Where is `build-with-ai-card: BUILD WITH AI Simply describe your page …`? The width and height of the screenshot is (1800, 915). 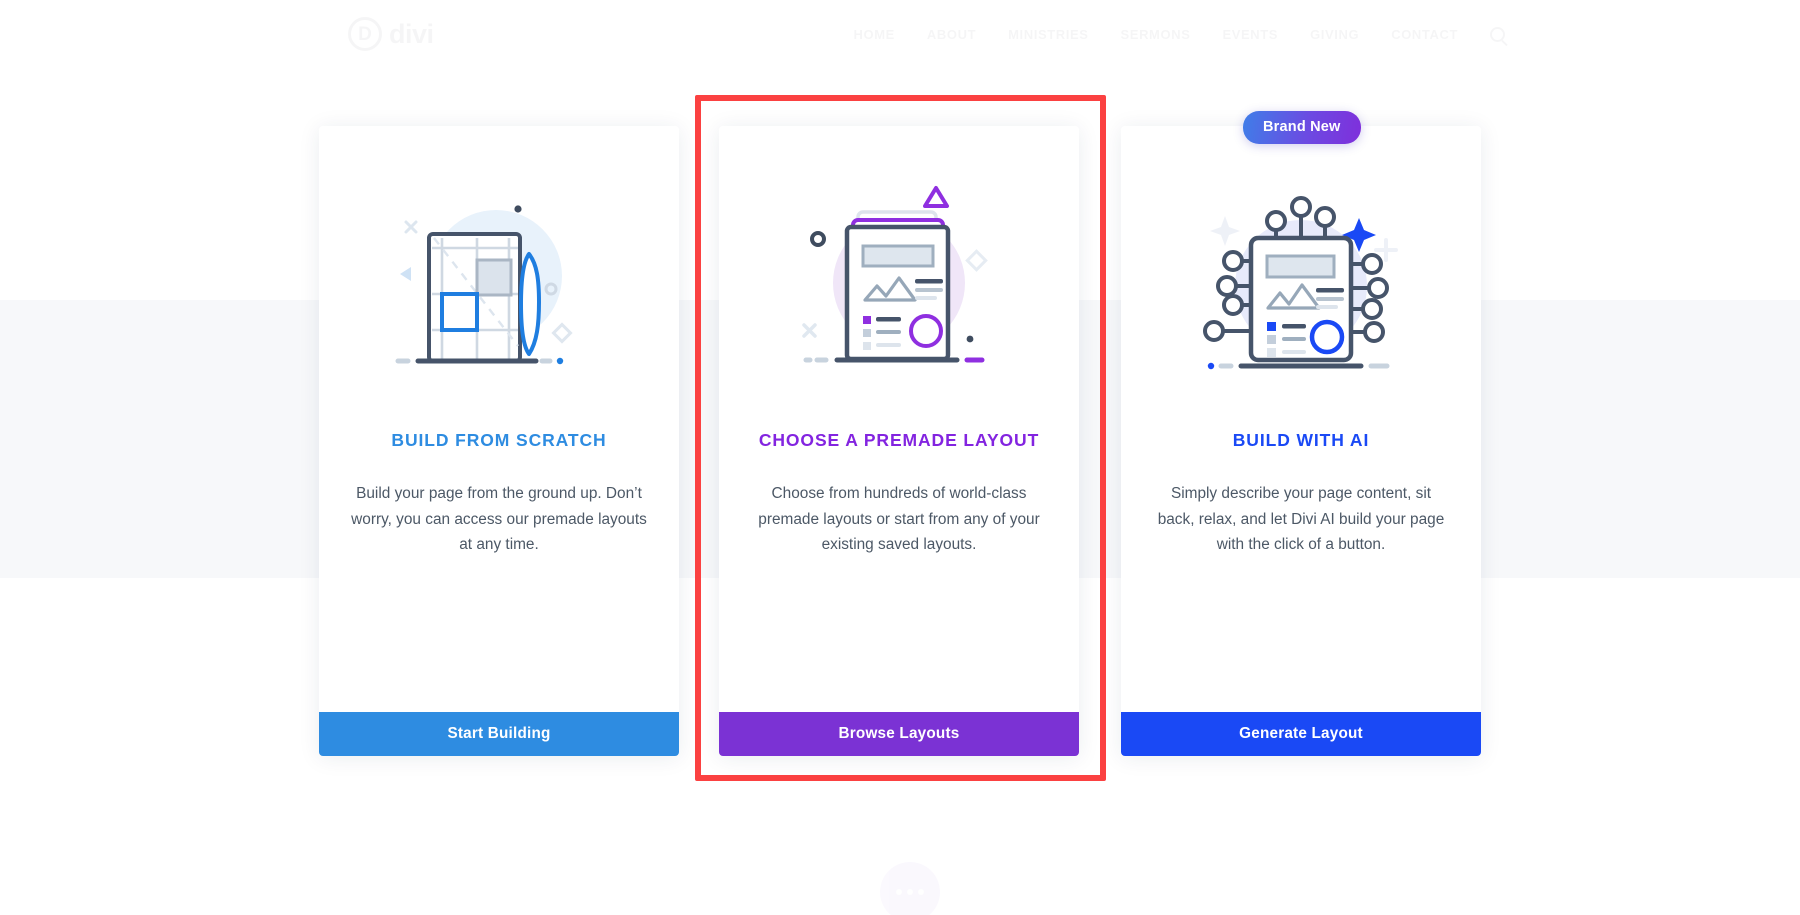
build-with-ai-card: BUILD WITH AI Simply describe your page … is located at coordinates (1301, 441).